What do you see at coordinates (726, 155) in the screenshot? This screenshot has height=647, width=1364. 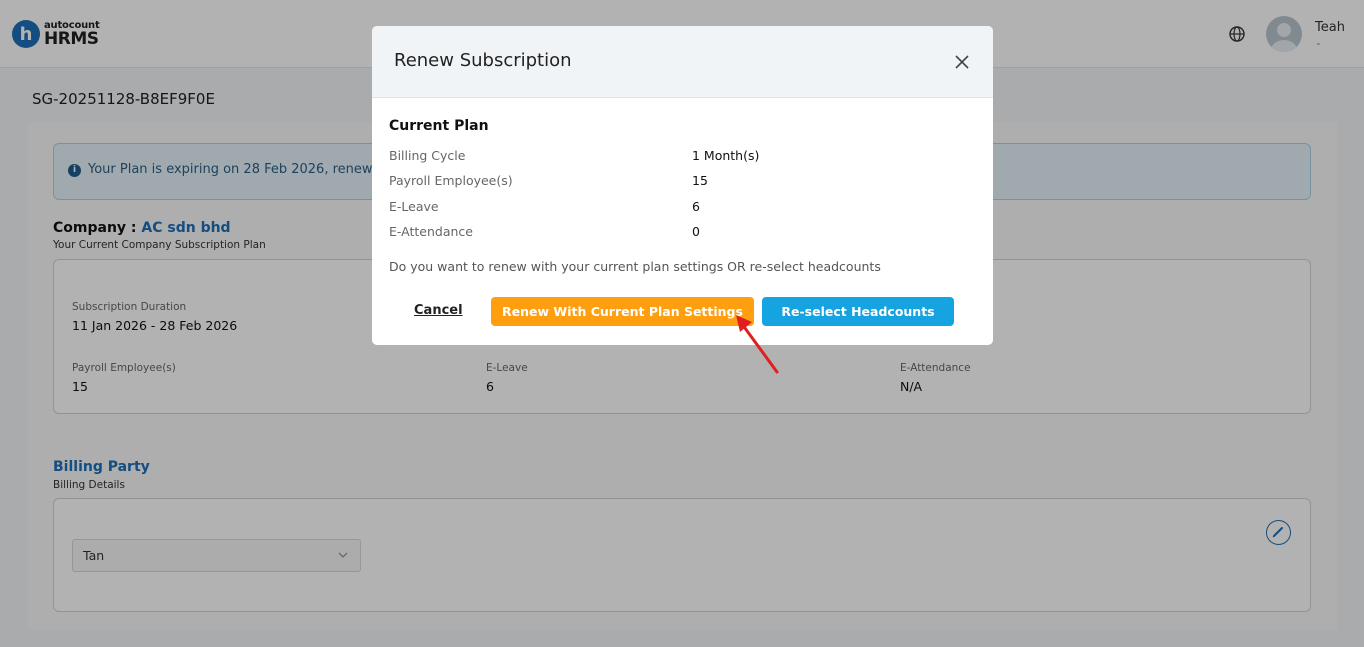 I see `billing-cycle-value: 1 Month(s)` at bounding box center [726, 155].